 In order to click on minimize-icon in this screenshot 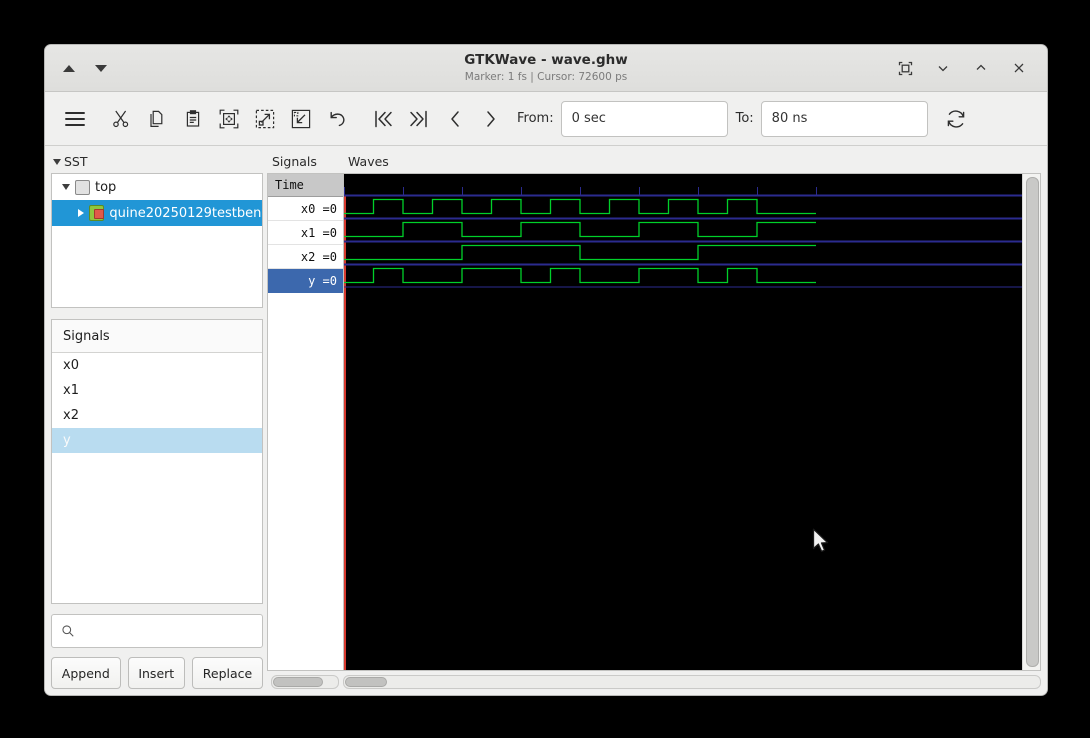, I will do `click(943, 68)`.